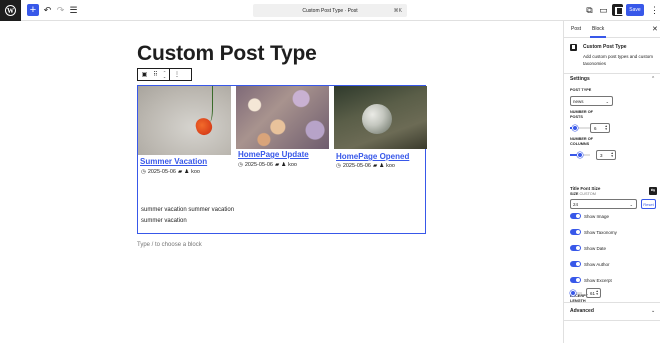 This screenshot has width=660, height=343. Describe the element at coordinates (654, 10) in the screenshot. I see `options-menu-icon: ⋮` at that location.